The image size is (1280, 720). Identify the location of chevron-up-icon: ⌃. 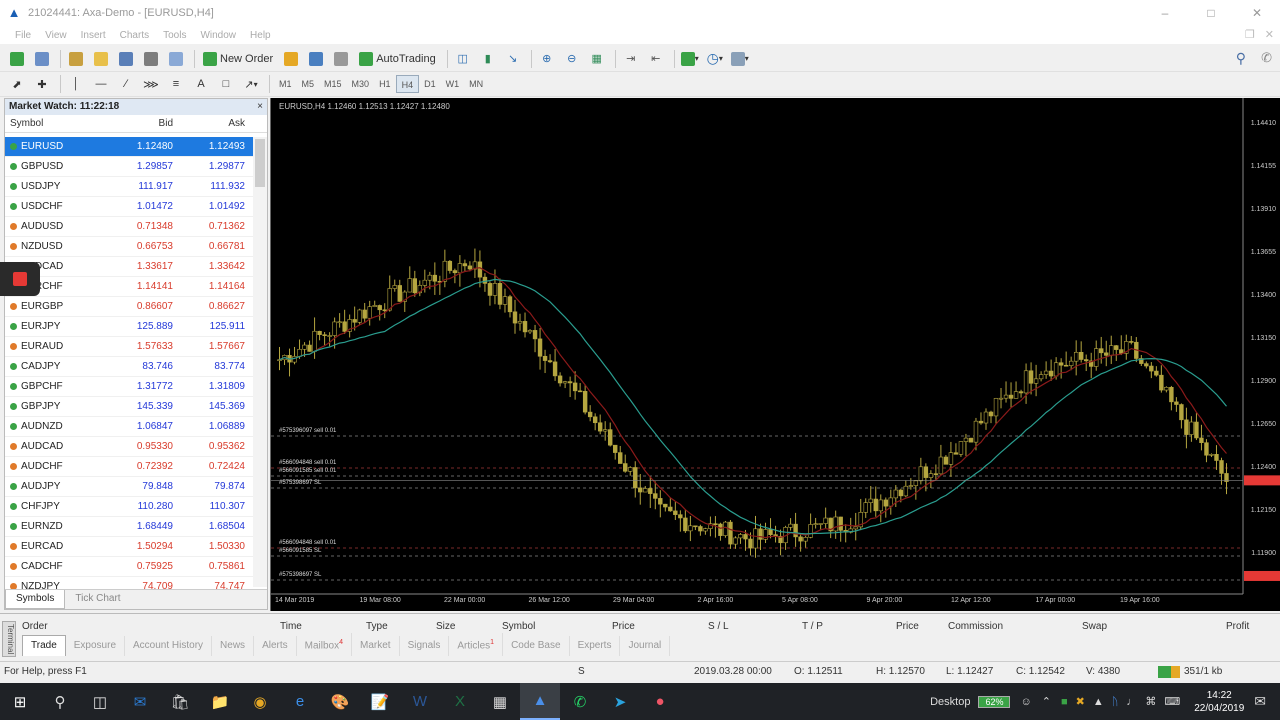
(1046, 701).